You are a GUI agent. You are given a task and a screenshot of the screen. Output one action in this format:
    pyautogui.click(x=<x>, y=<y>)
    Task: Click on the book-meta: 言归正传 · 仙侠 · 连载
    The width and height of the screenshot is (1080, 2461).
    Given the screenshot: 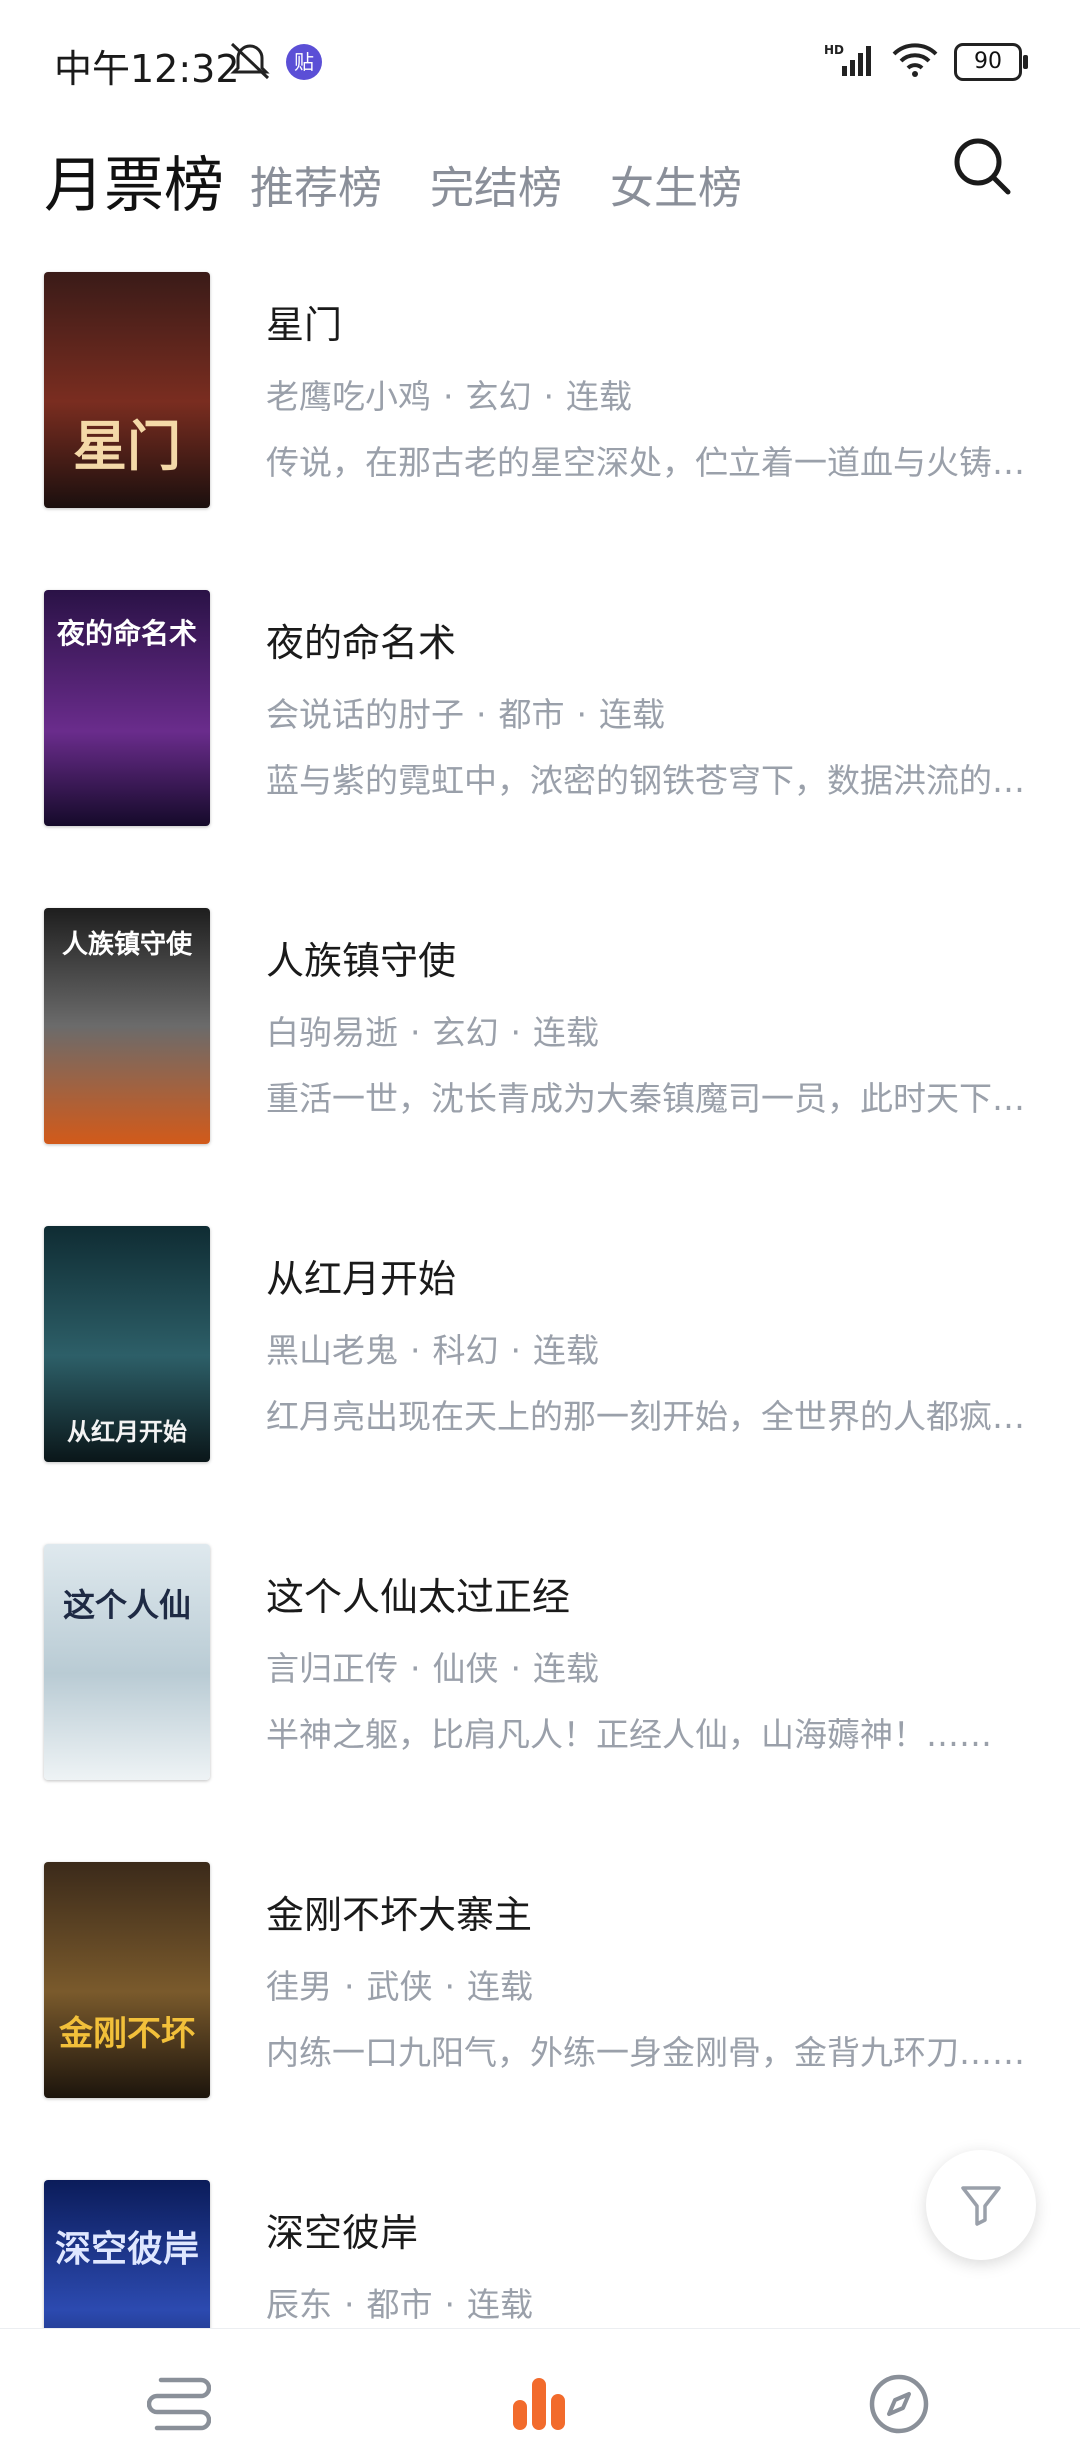 What is the action you would take?
    pyautogui.click(x=432, y=1668)
    